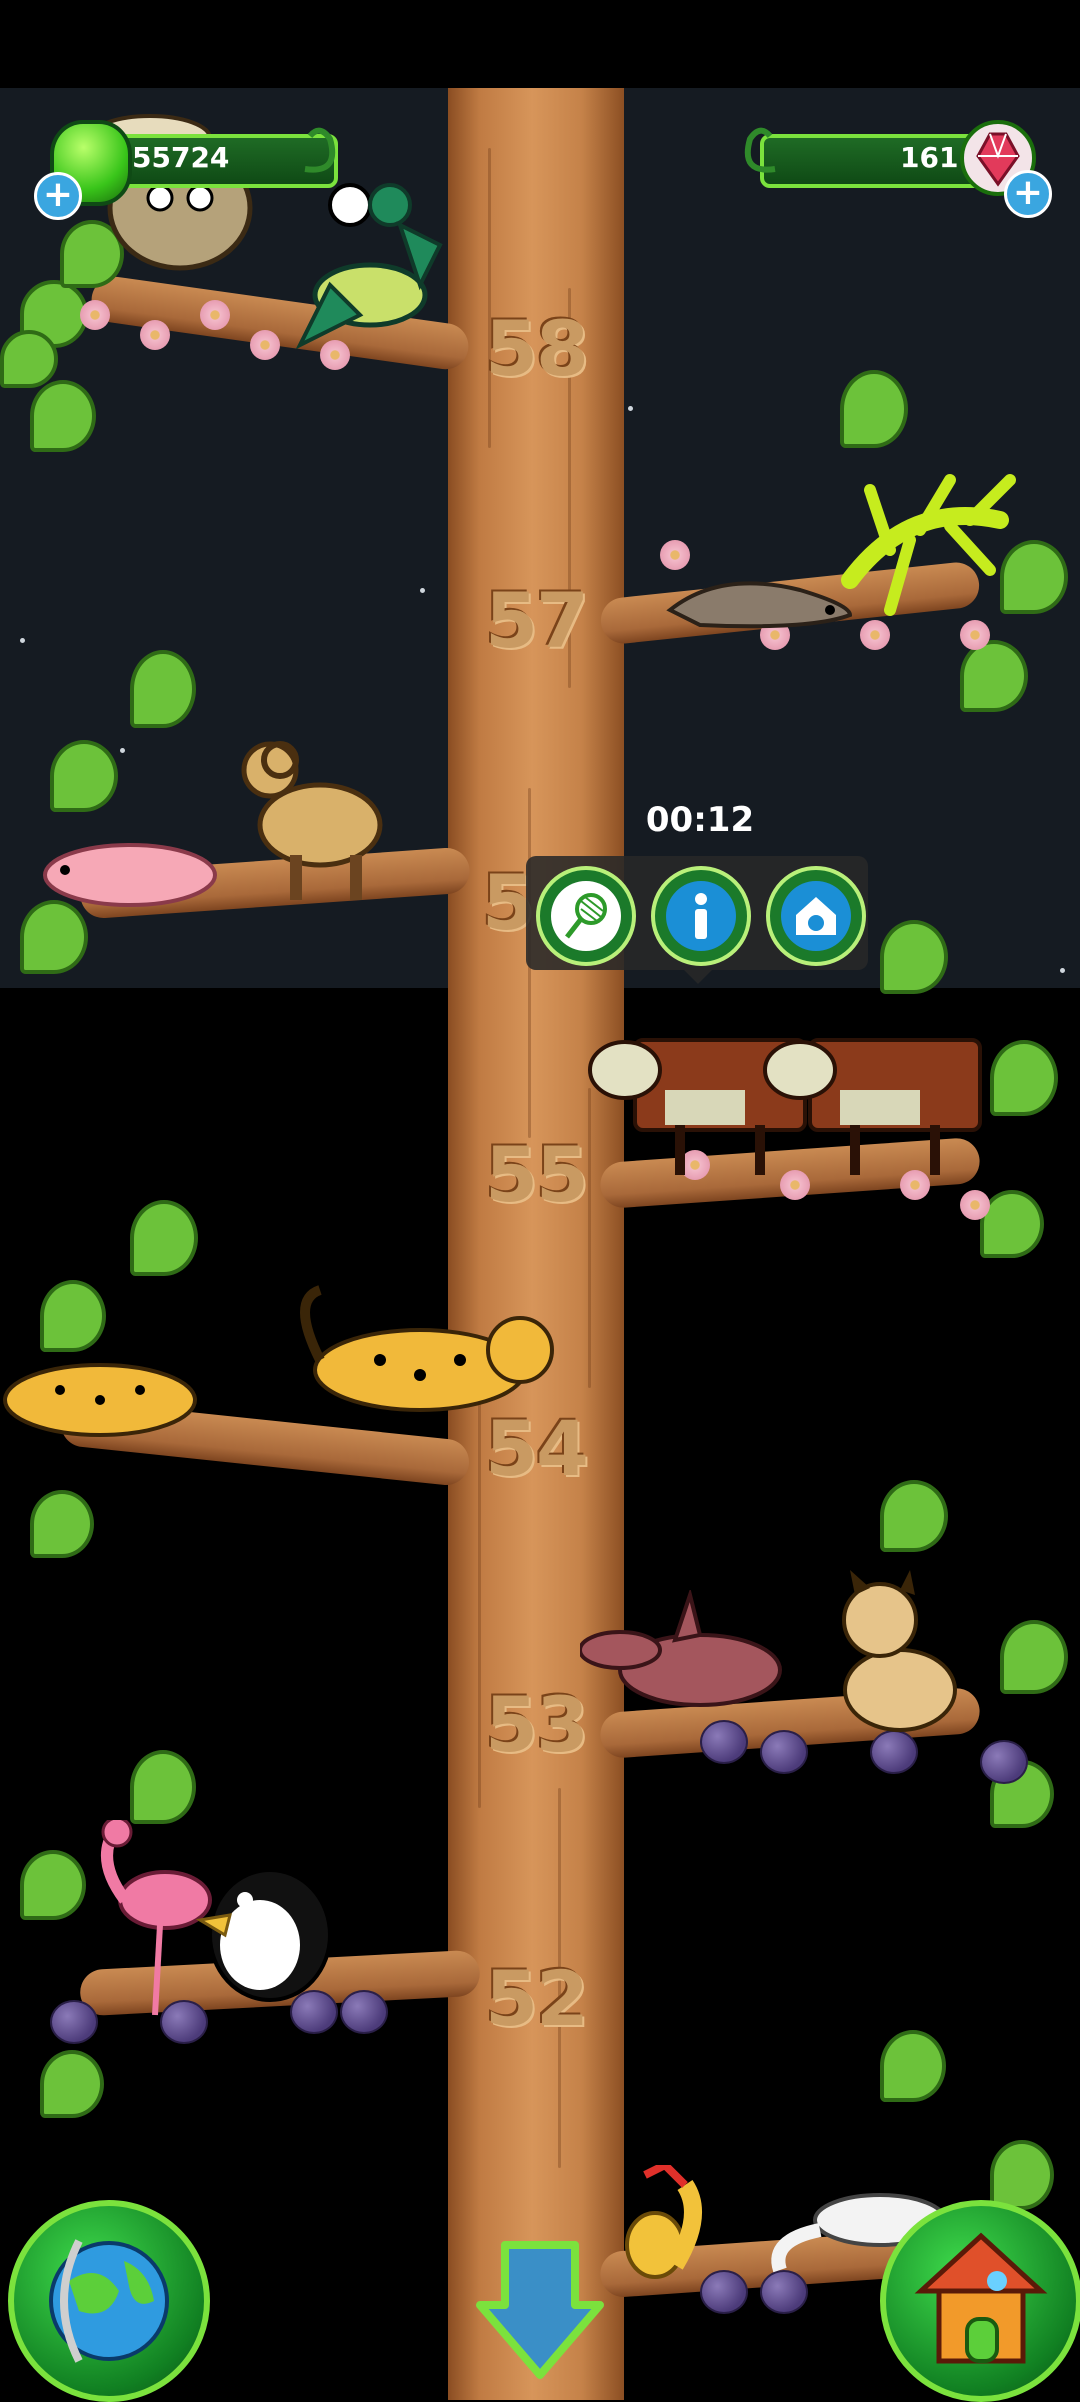 Image resolution: width=1080 pixels, height=2402 pixels. I want to click on info-icon, so click(701, 916).